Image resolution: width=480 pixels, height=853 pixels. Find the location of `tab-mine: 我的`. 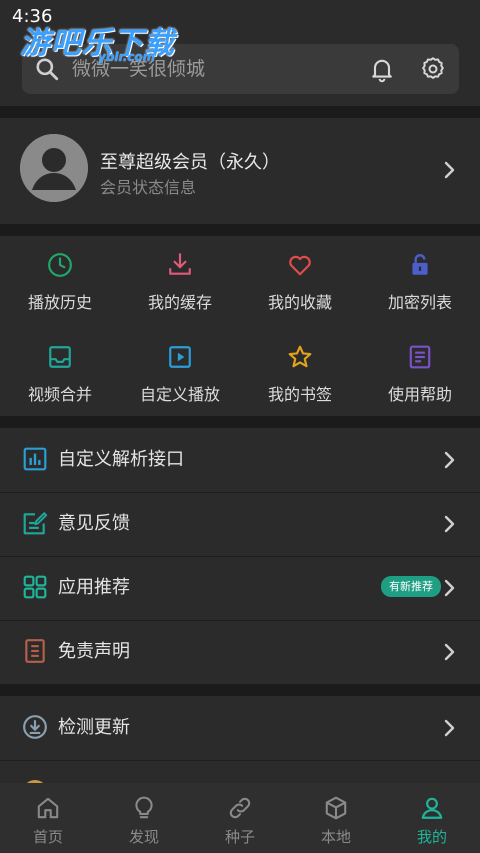

tab-mine: 我的 is located at coordinates (432, 818).